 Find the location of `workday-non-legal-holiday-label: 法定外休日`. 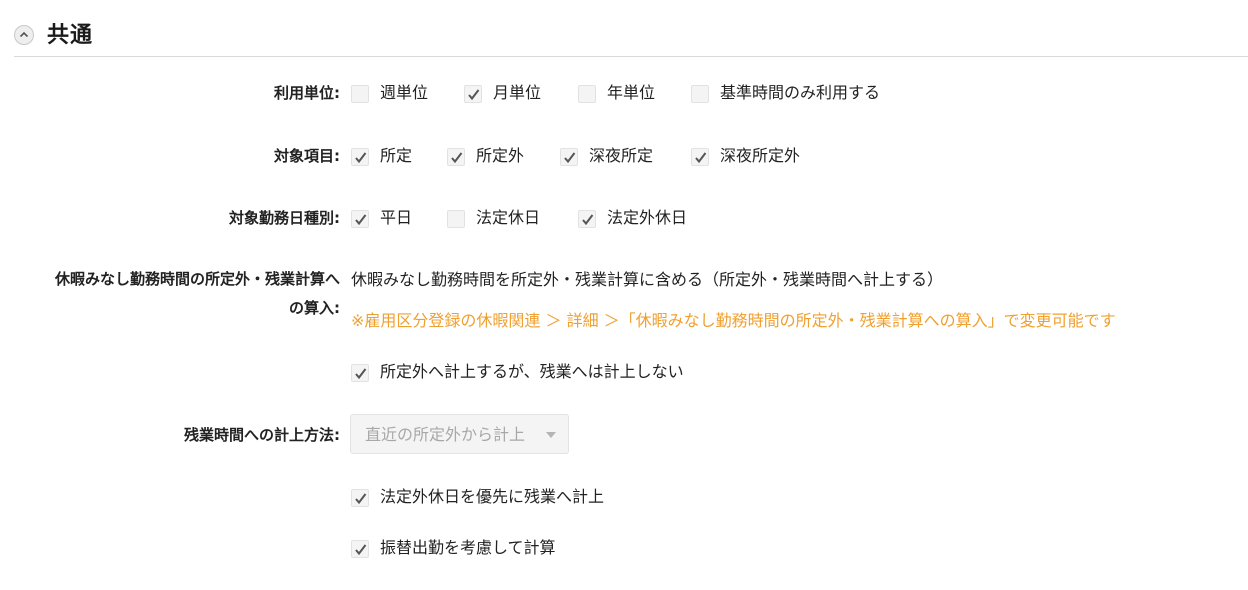

workday-non-legal-holiday-label: 法定外休日 is located at coordinates (647, 218).